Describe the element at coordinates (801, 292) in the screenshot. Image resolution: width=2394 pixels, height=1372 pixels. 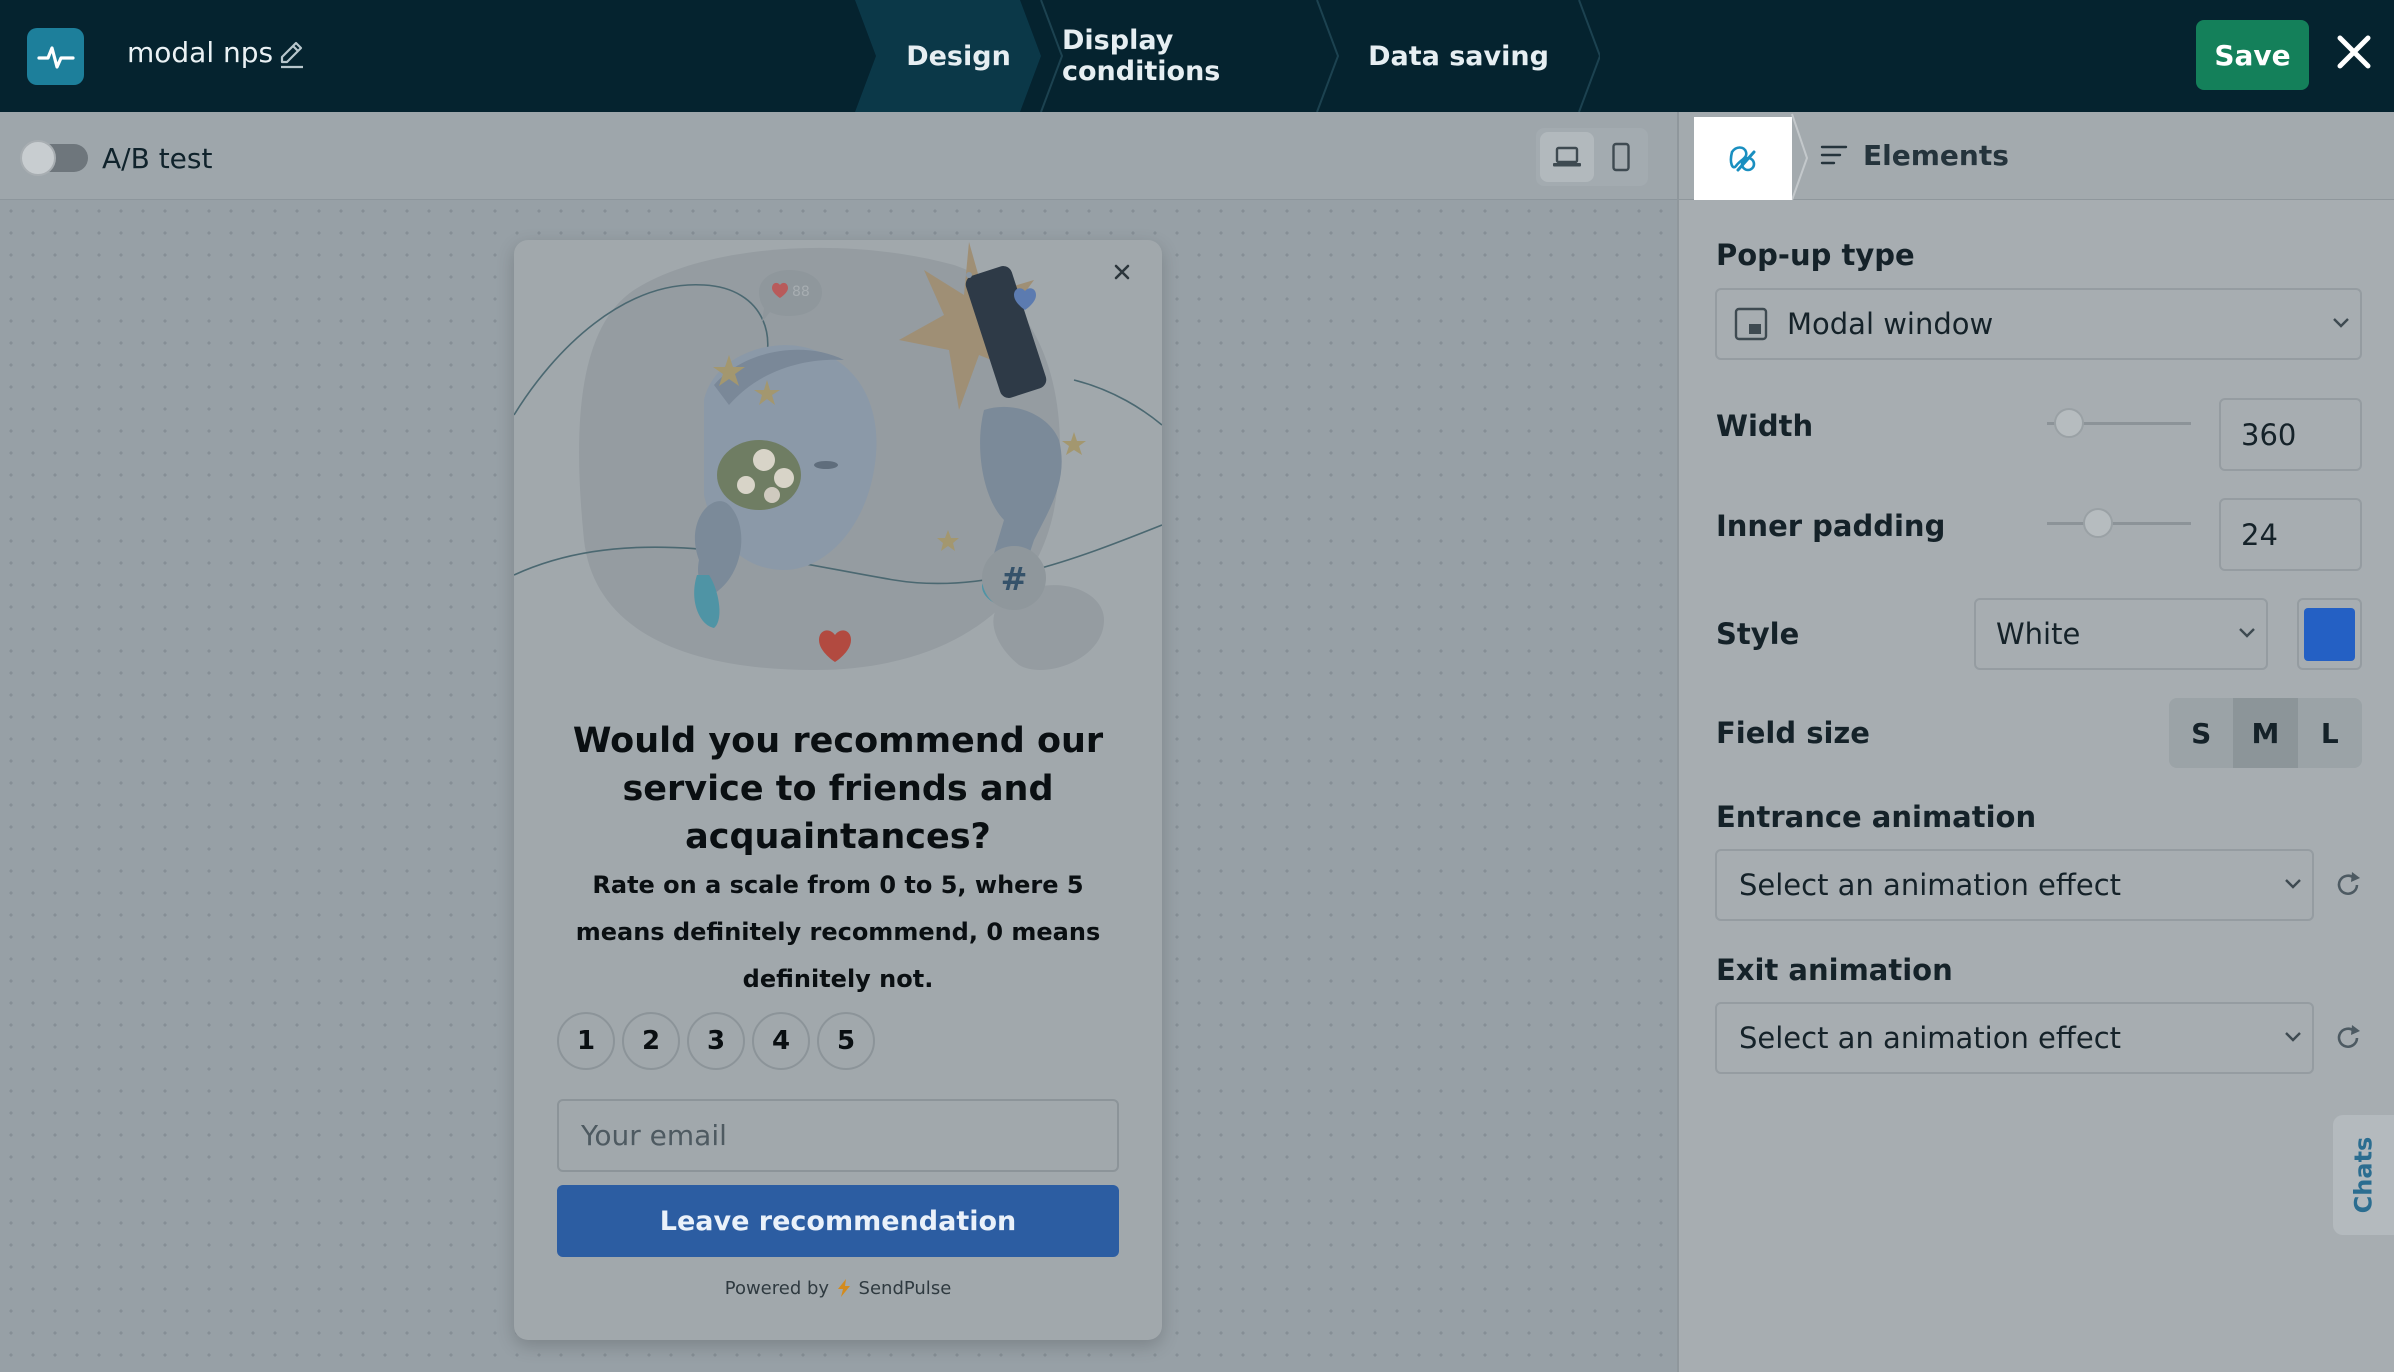
I see `svg-text: 88` at that location.